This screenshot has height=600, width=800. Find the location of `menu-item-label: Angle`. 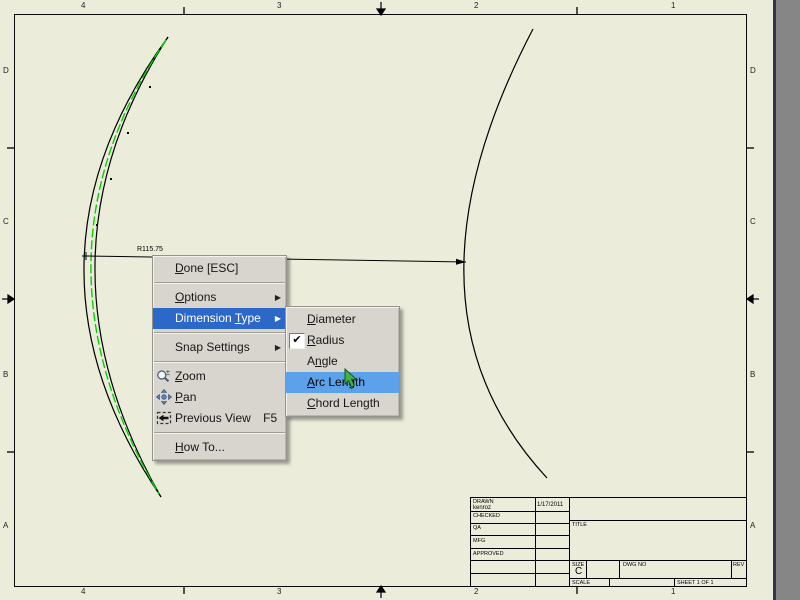

menu-item-label: Angle is located at coordinates (322, 361).